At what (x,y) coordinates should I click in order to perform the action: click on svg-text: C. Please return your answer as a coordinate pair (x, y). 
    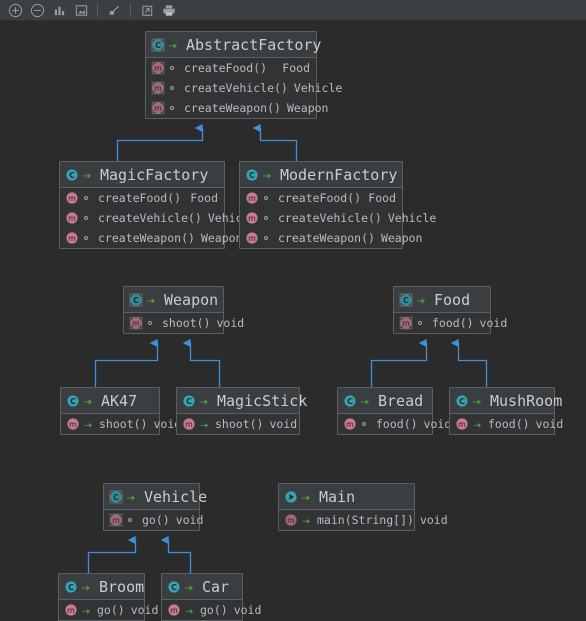
    Looking at the image, I should click on (350, 400).